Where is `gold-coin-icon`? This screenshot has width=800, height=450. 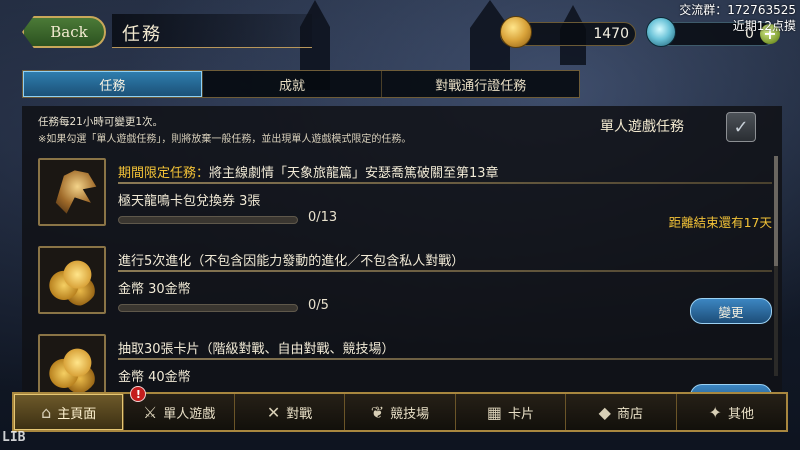 gold-coin-icon is located at coordinates (516, 32).